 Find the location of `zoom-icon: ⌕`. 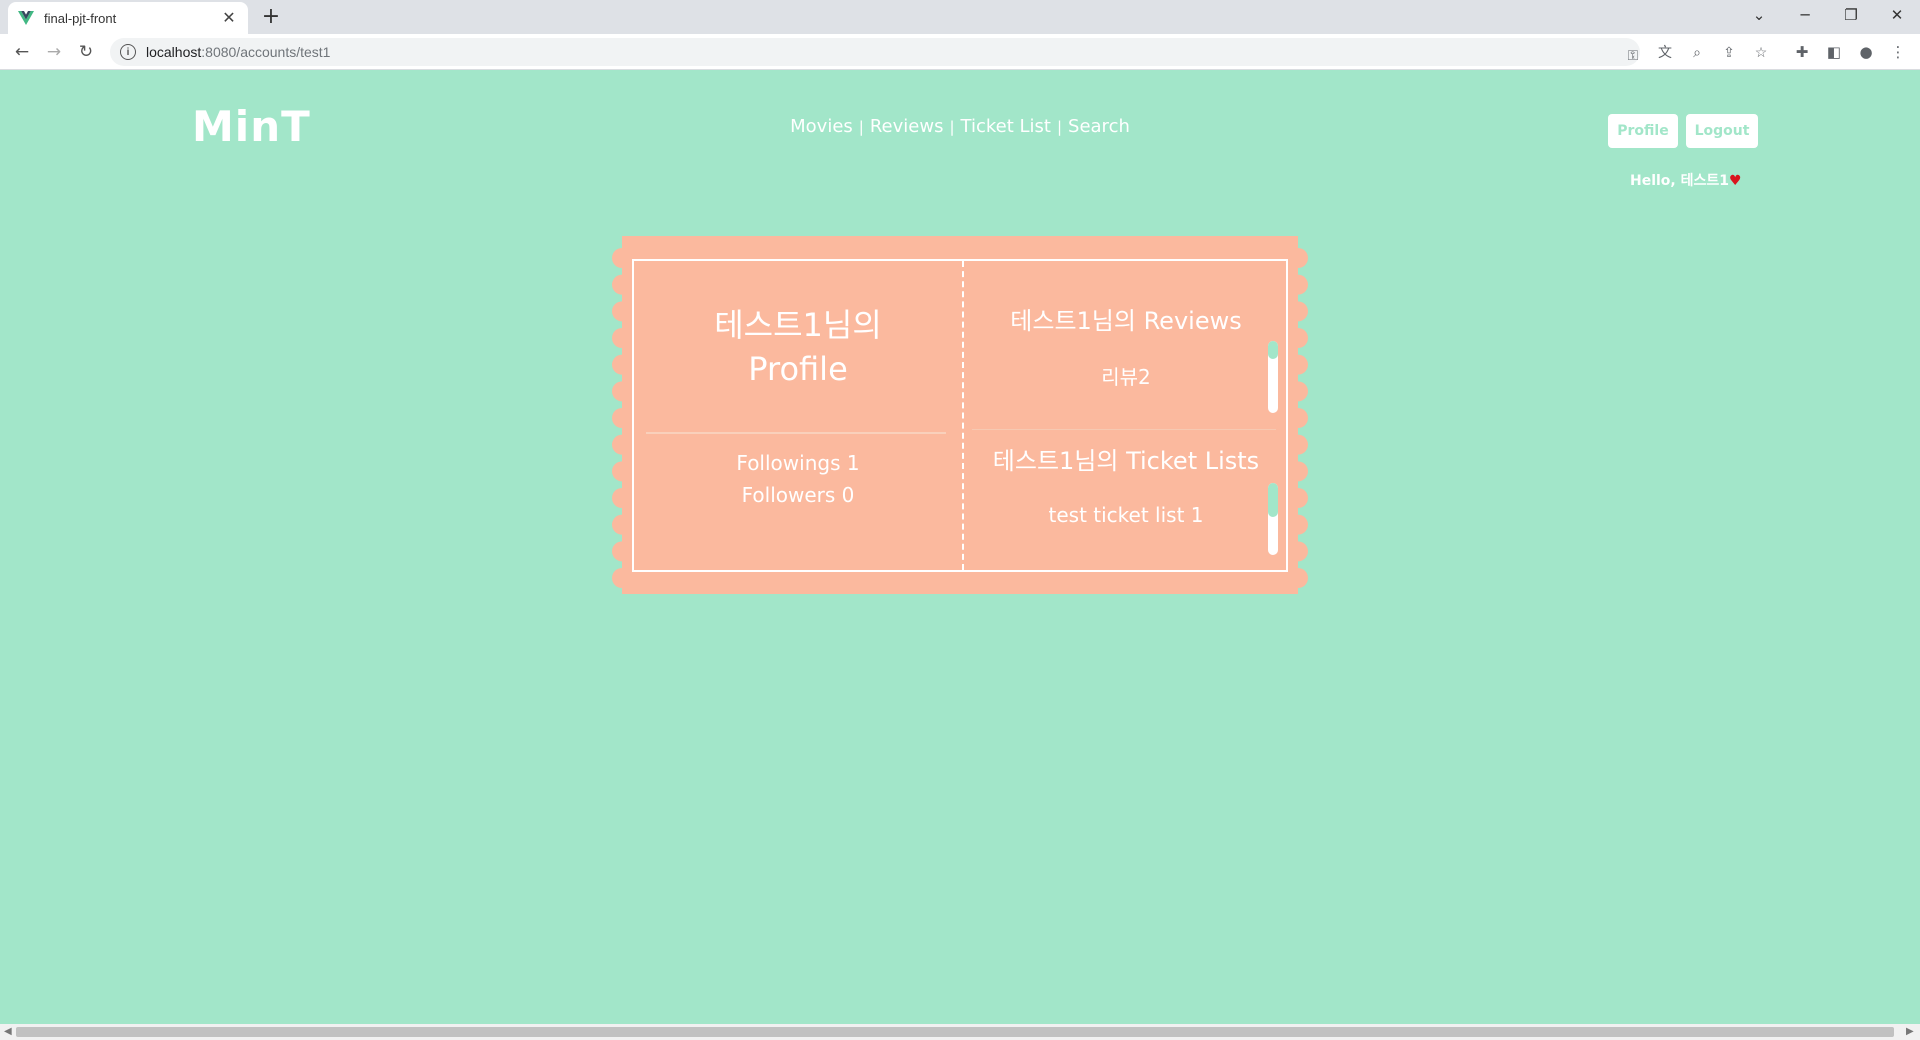

zoom-icon: ⌕ is located at coordinates (1697, 52).